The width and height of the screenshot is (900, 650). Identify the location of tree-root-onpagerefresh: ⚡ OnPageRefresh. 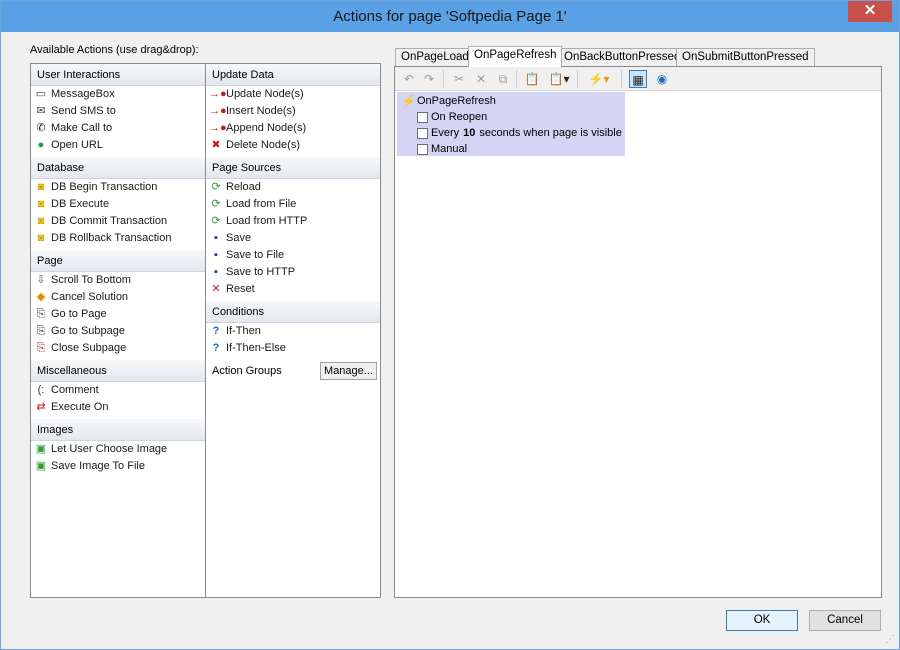
(448, 101).